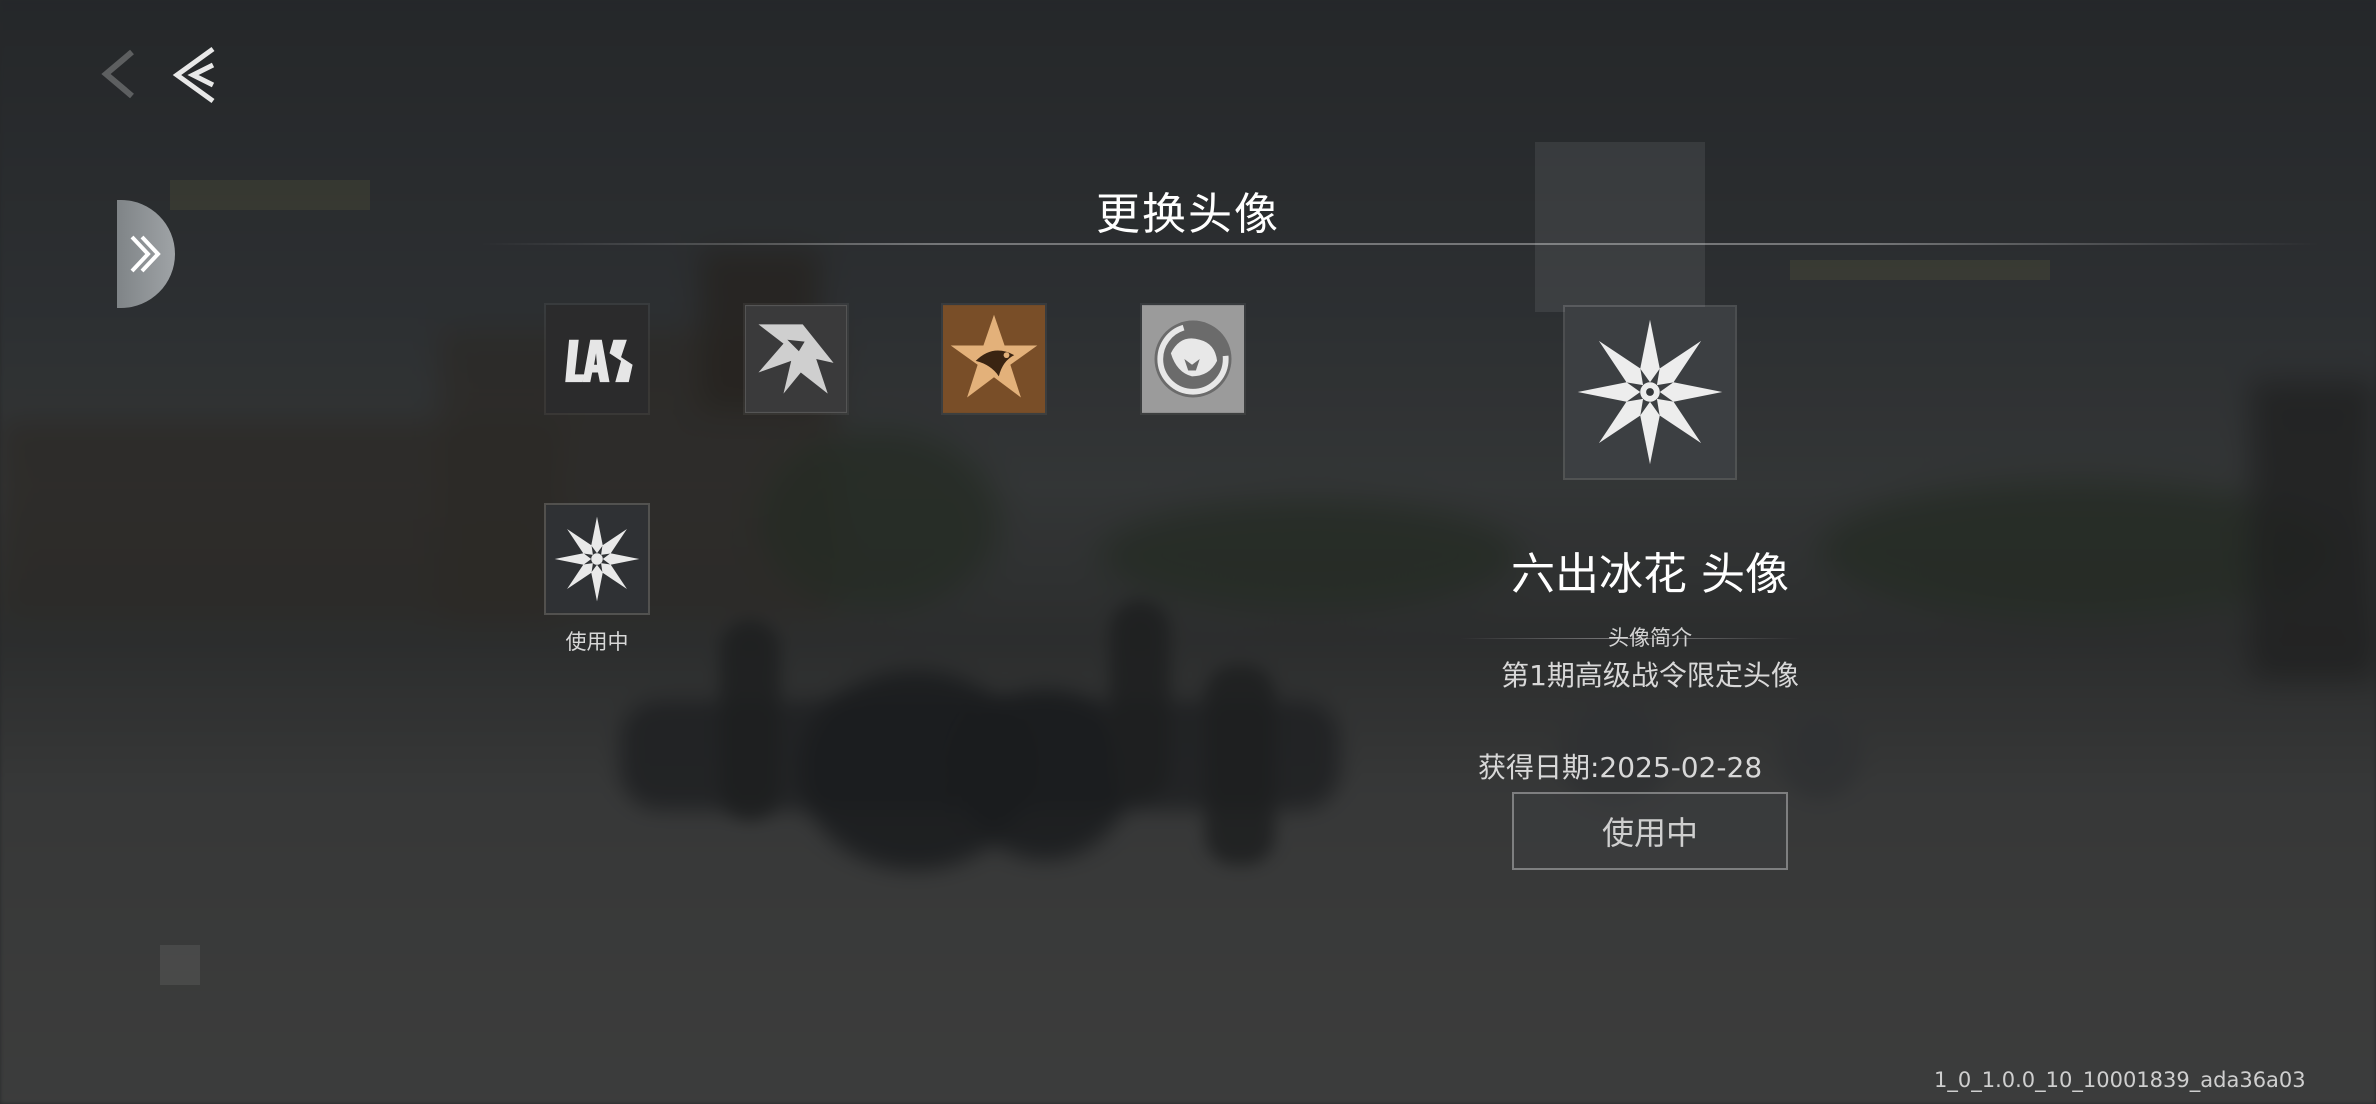  I want to click on avatar-option-snowflake, so click(597, 559).